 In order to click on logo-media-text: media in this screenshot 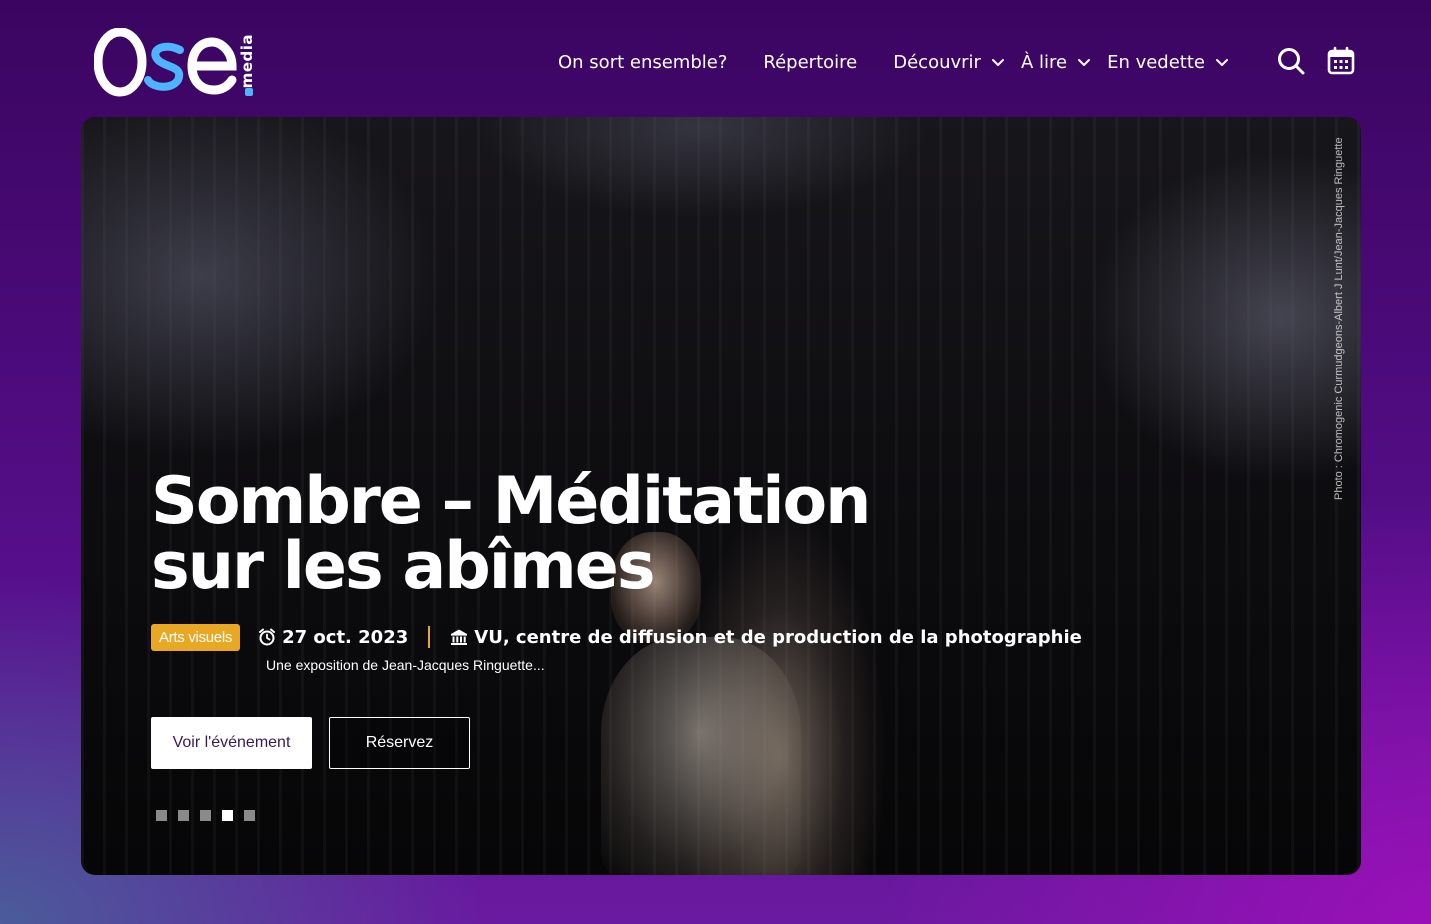, I will do `click(247, 61)`.